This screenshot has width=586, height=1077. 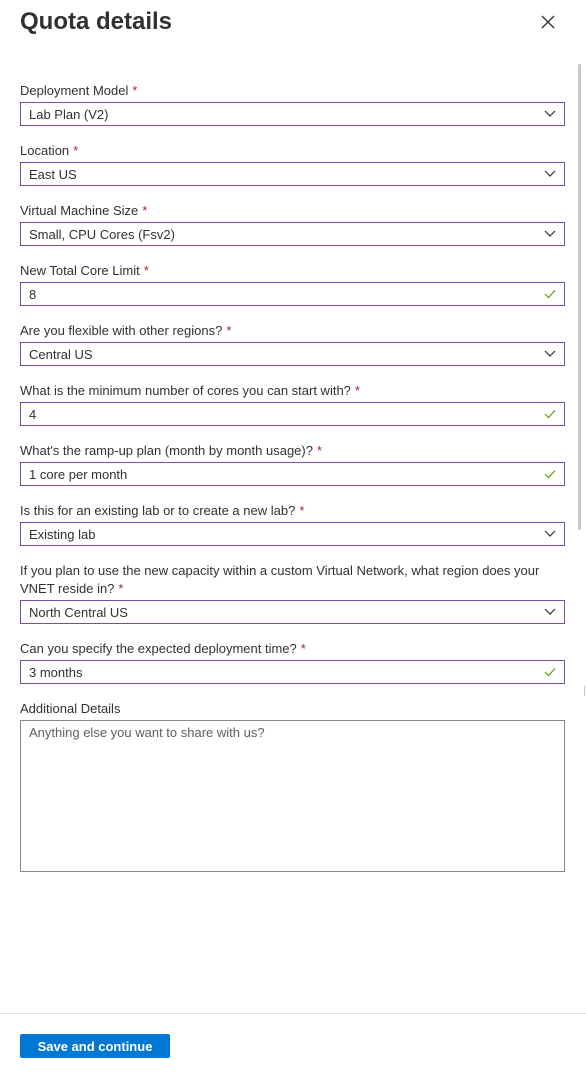 What do you see at coordinates (96, 21) in the screenshot?
I see `panel-title: Quota details` at bounding box center [96, 21].